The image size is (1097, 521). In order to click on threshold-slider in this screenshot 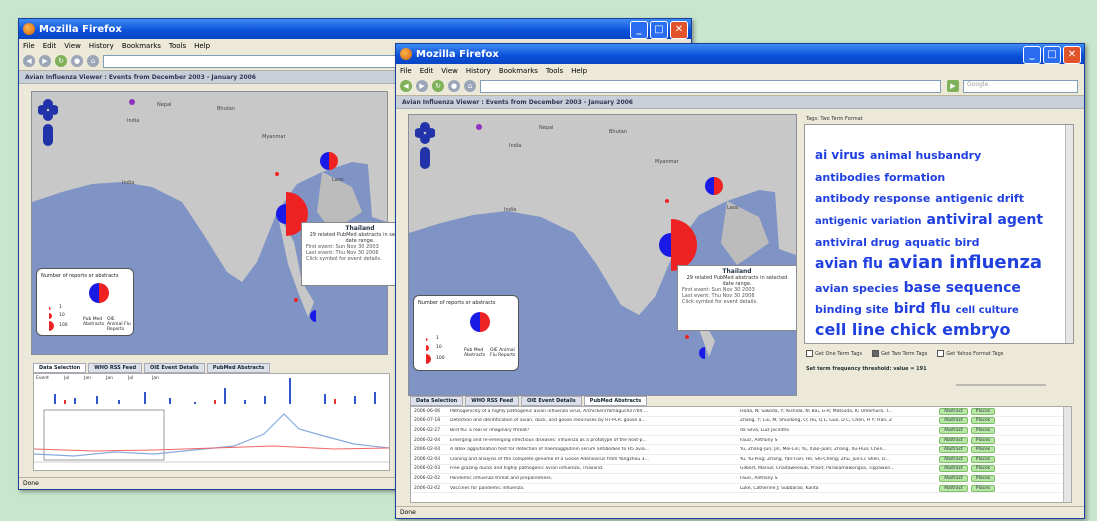, I will do `click(1001, 385)`.